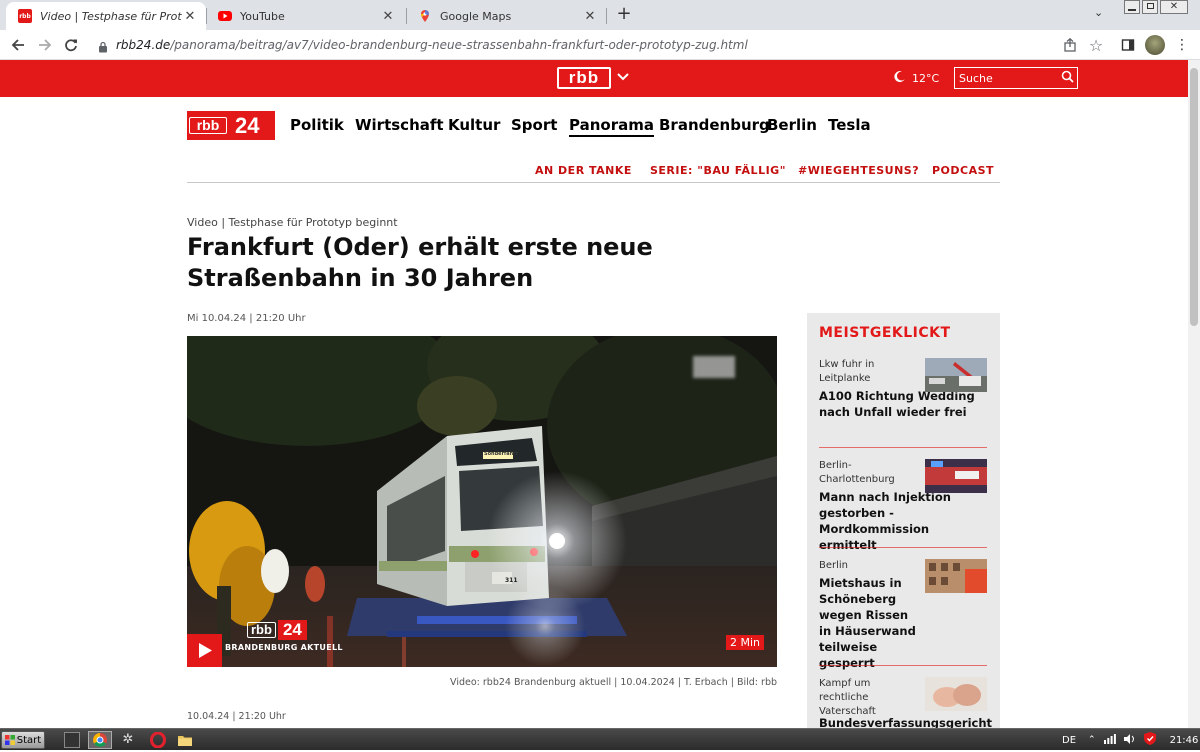 The height and width of the screenshot is (752, 1200). I want to click on most-clicked-kicker: Berlin, so click(834, 565).